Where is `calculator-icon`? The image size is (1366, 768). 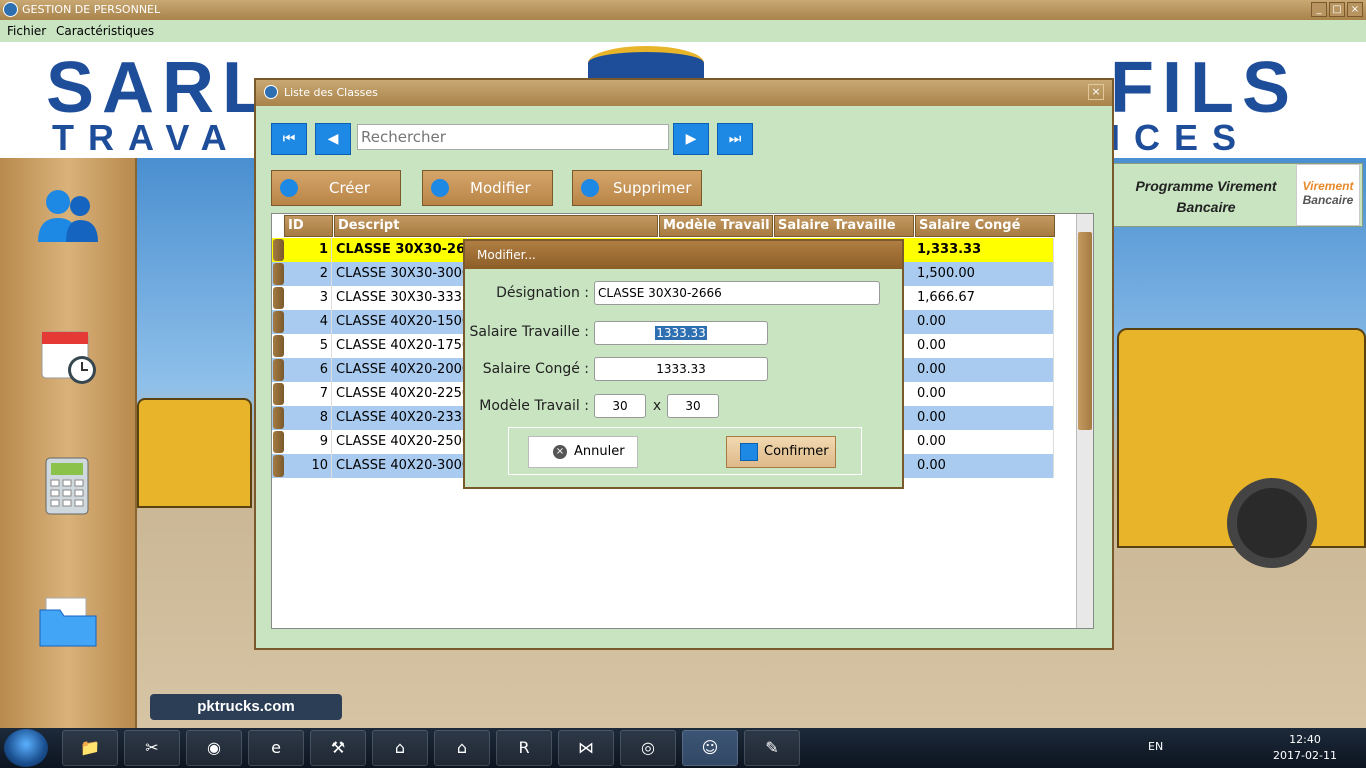
calculator-icon is located at coordinates (68, 486).